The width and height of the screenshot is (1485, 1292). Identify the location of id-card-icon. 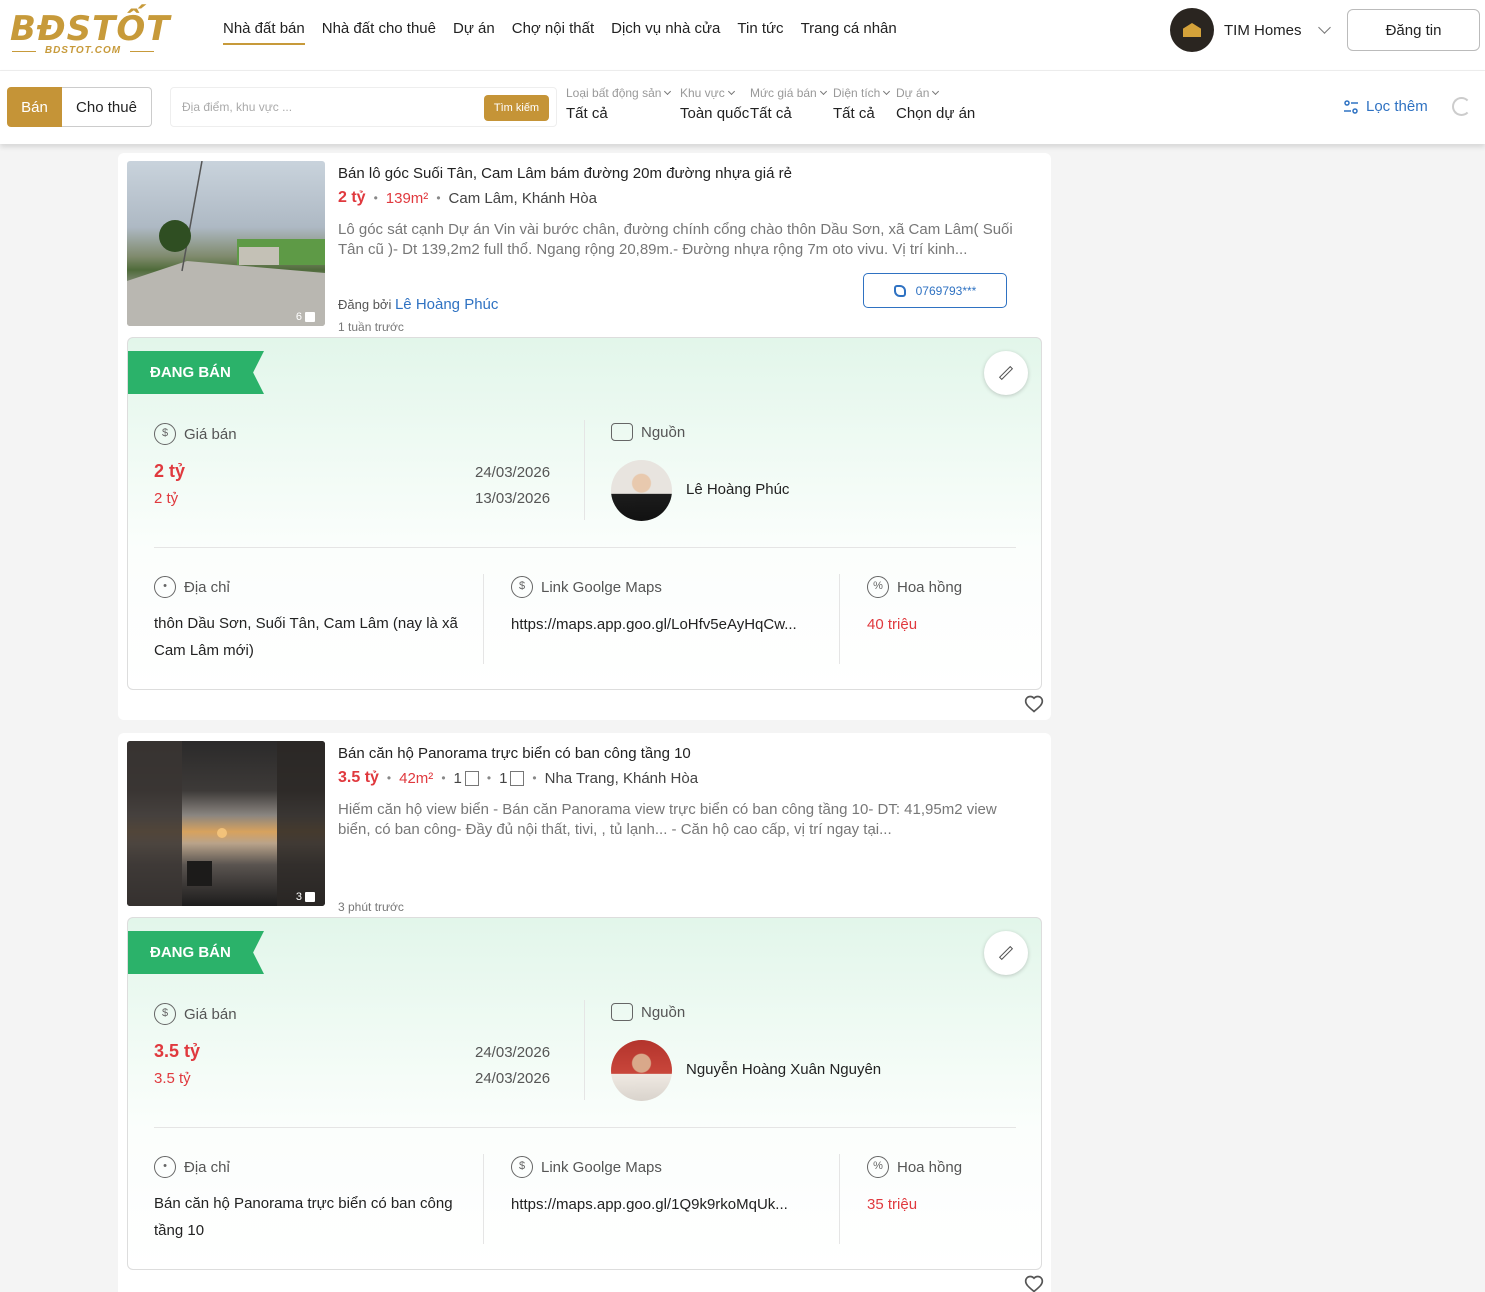
(622, 1012).